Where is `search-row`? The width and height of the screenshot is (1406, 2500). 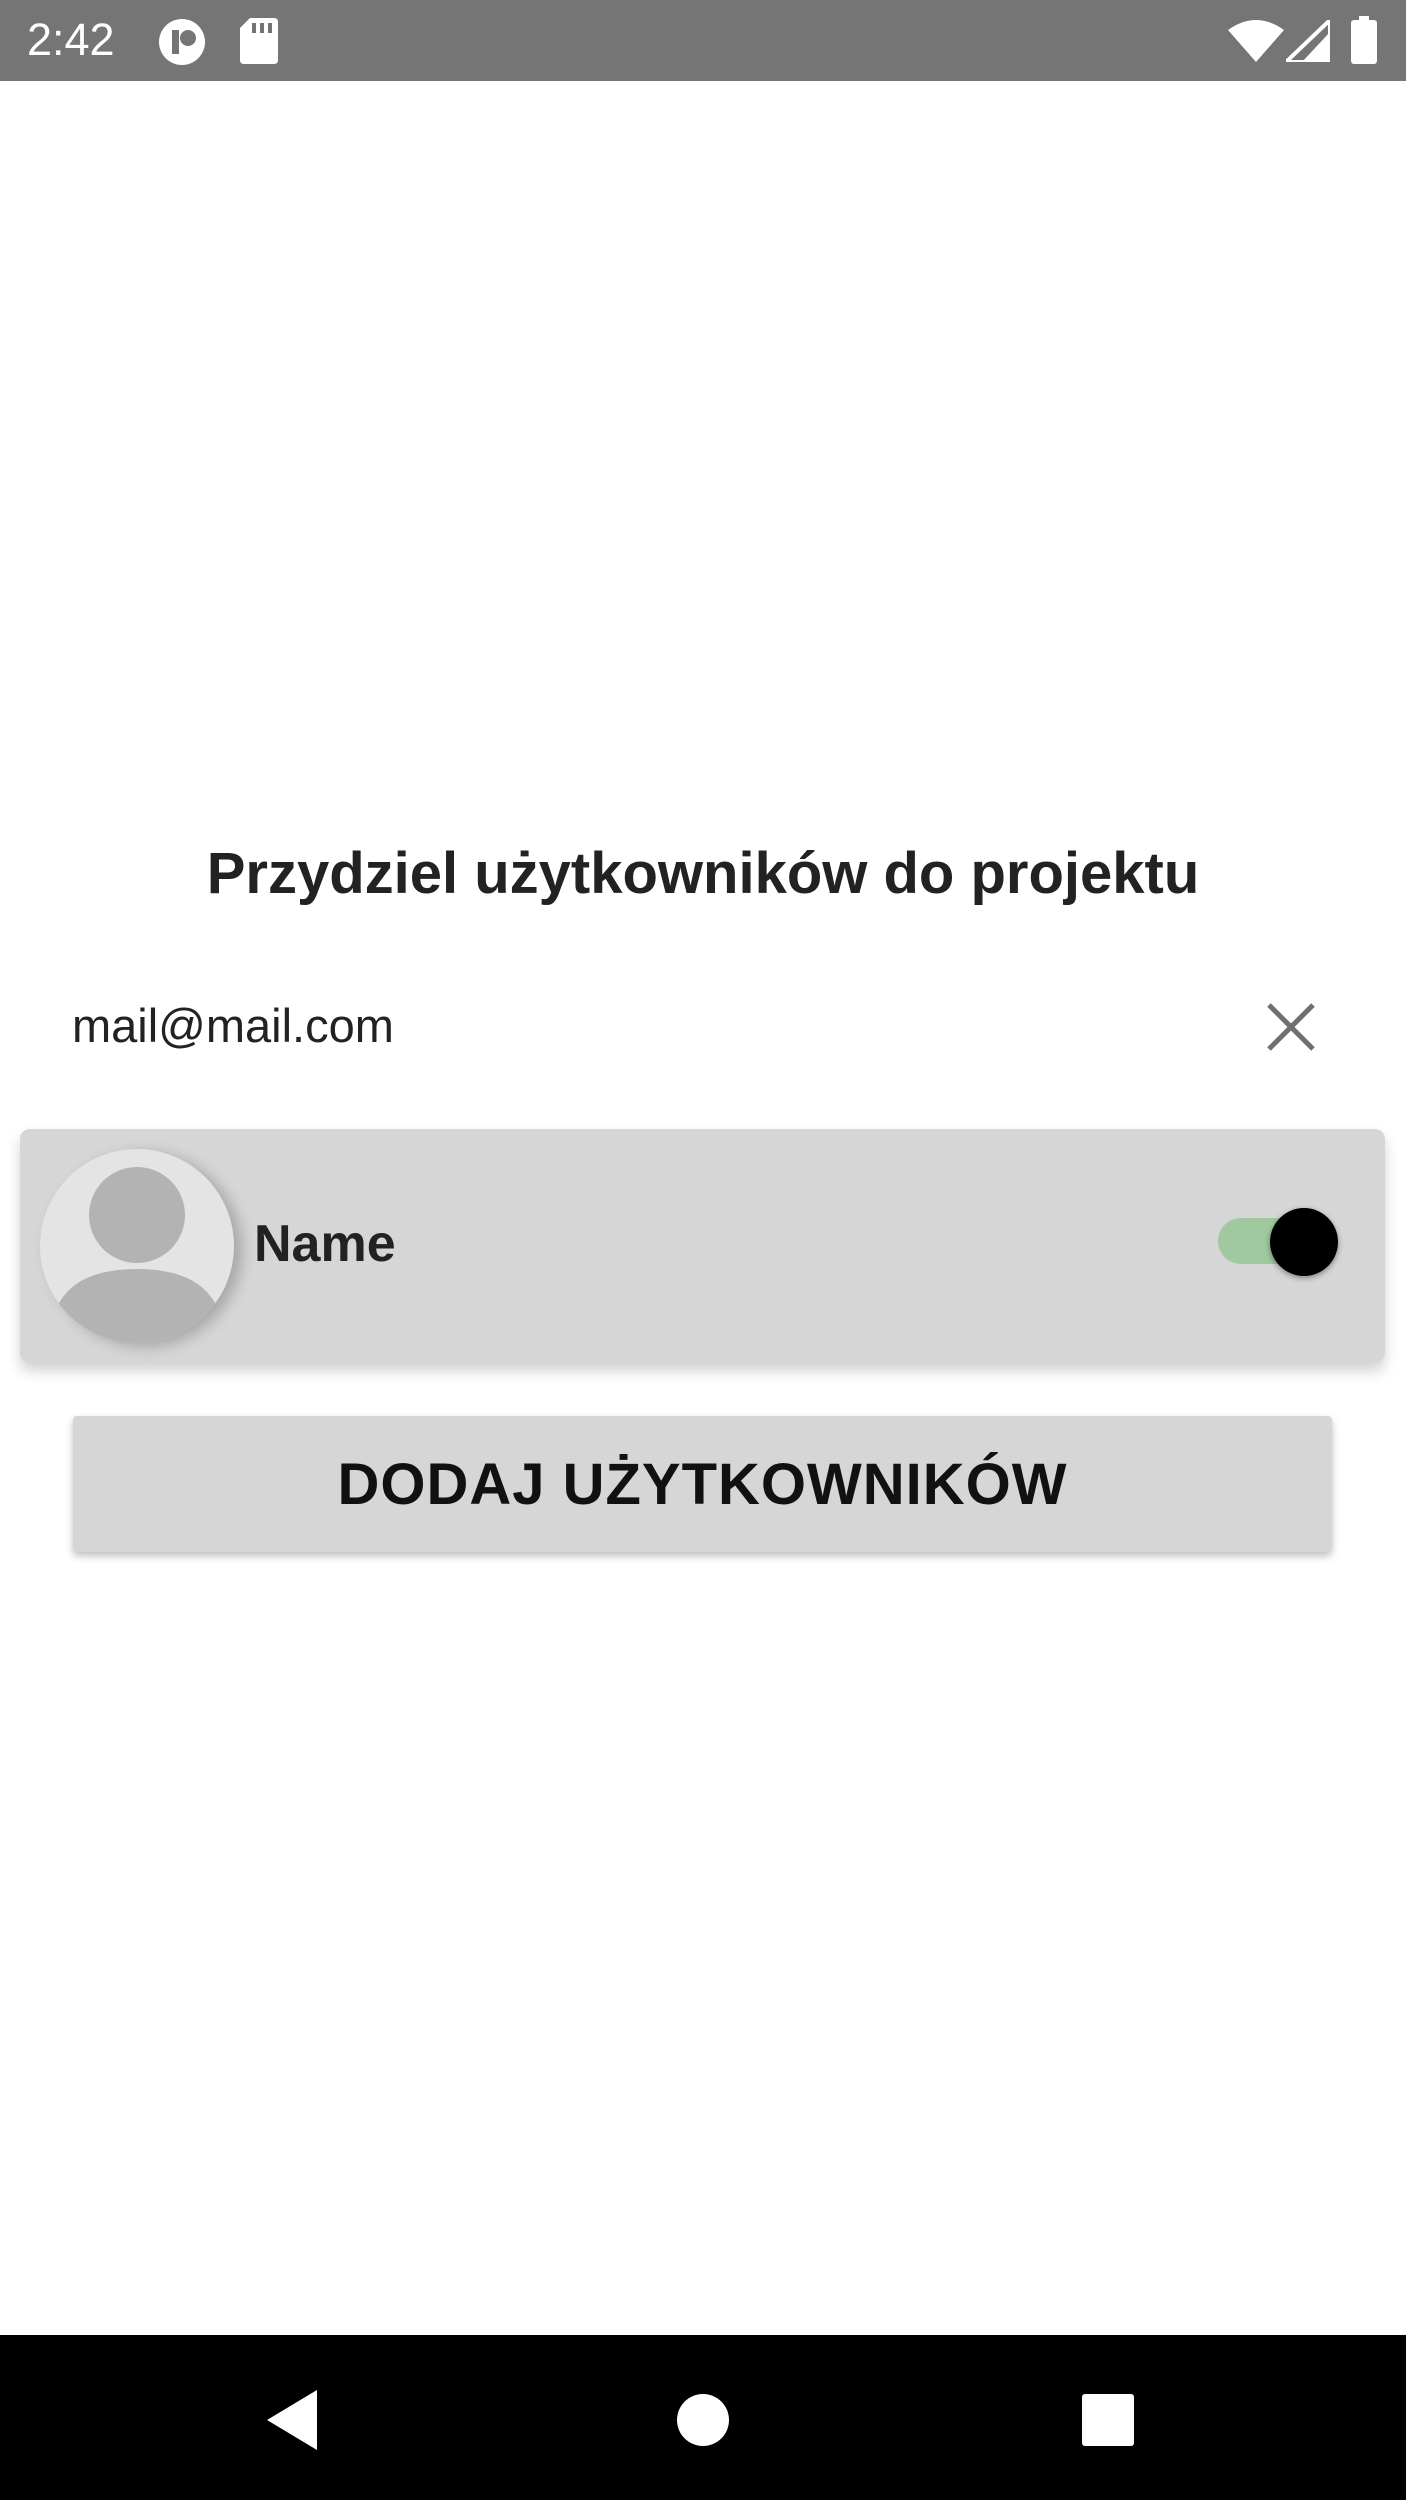 search-row is located at coordinates (703, 1025).